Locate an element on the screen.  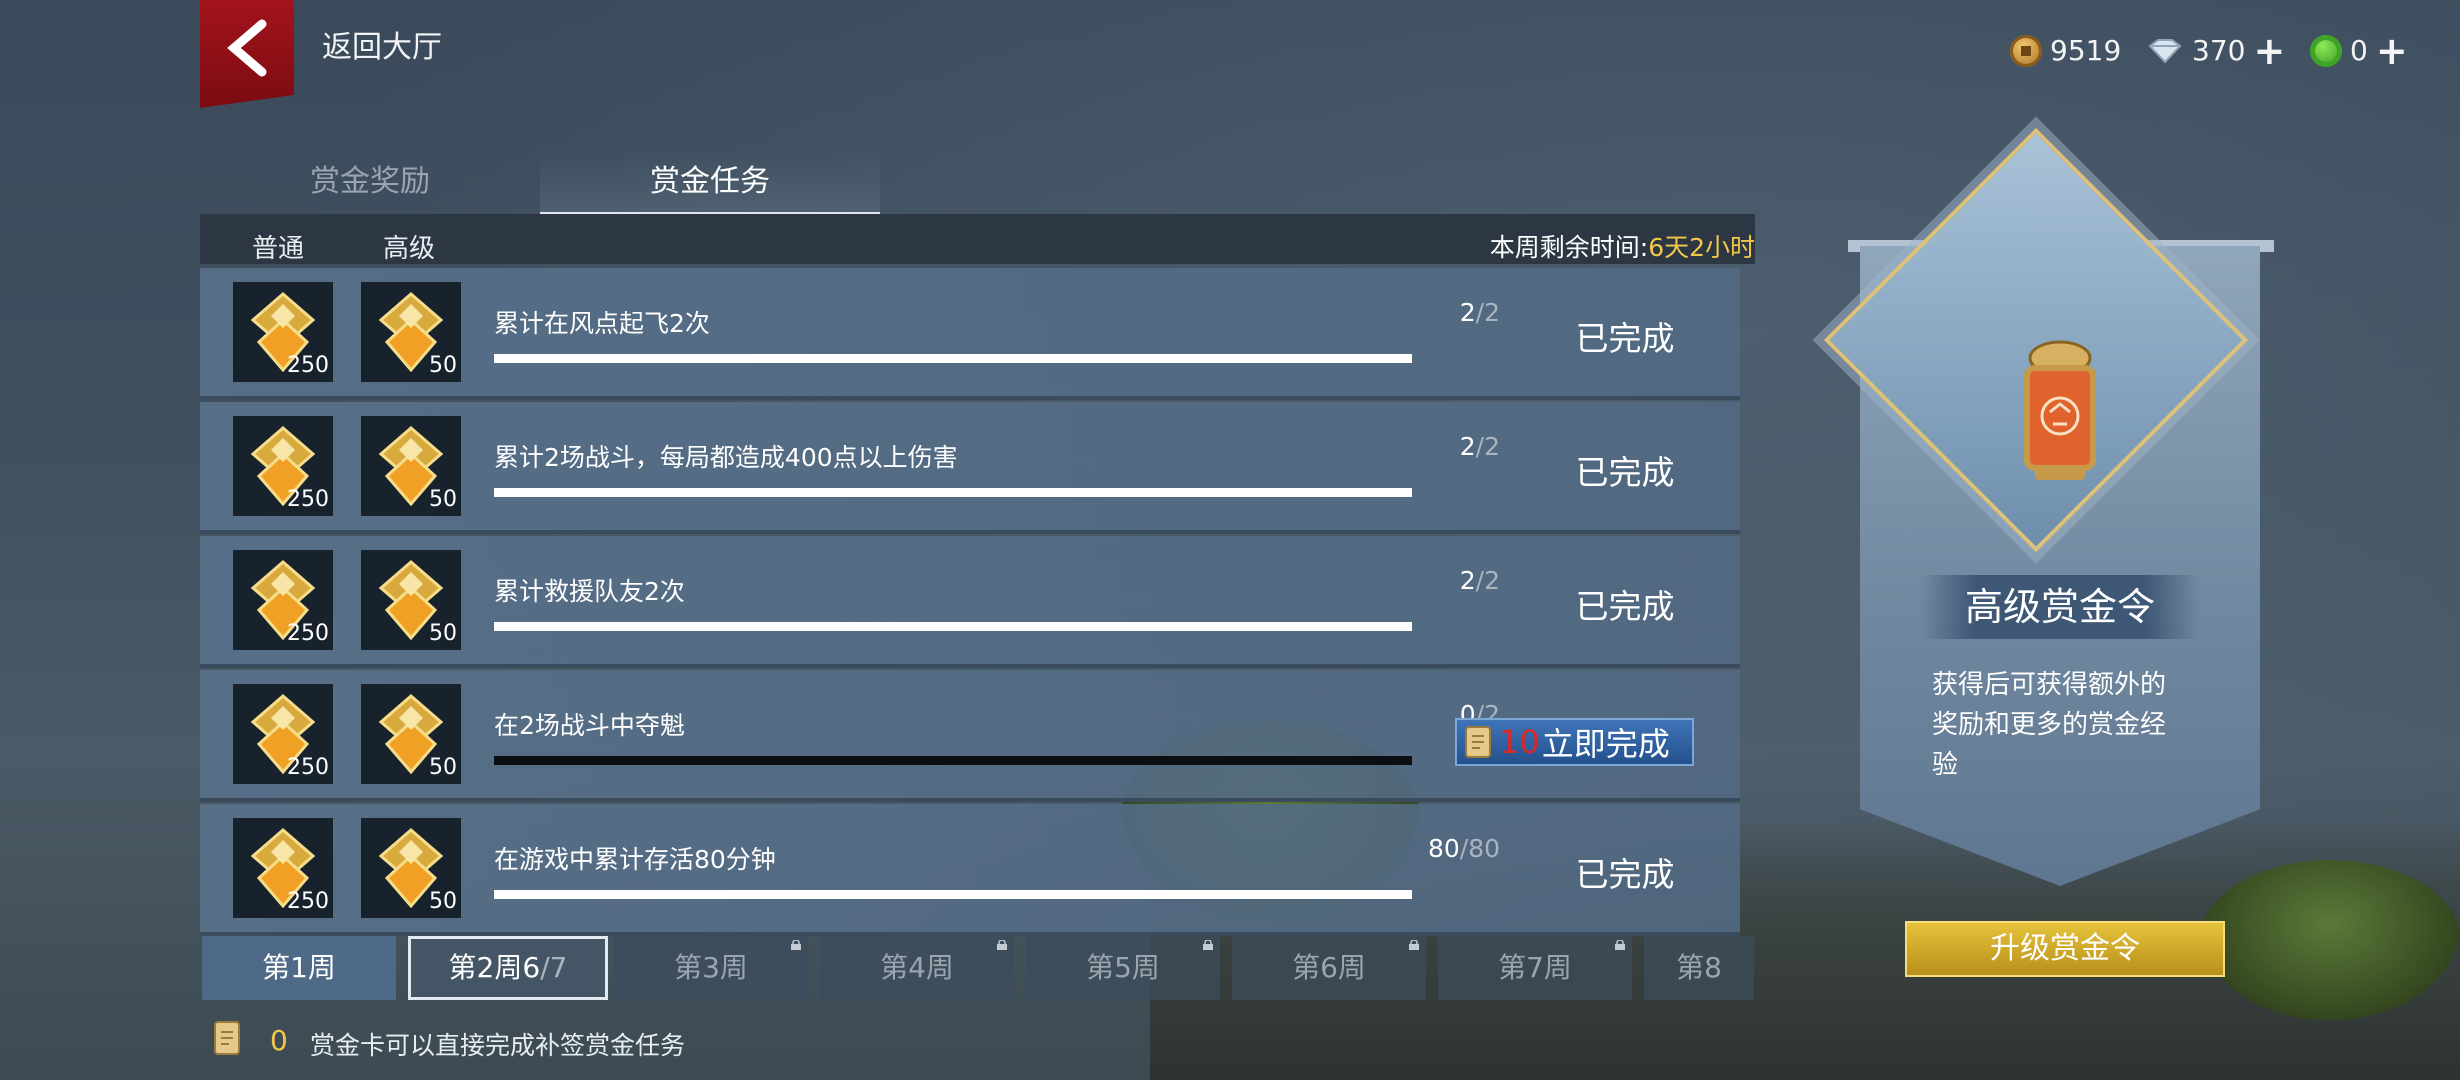
footer-hint: 赏金卡可以直接完成补签赏金任务 is located at coordinates (498, 1045).